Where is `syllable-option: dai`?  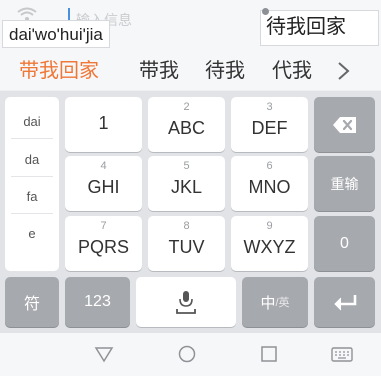
syllable-option: dai is located at coordinates (32, 121).